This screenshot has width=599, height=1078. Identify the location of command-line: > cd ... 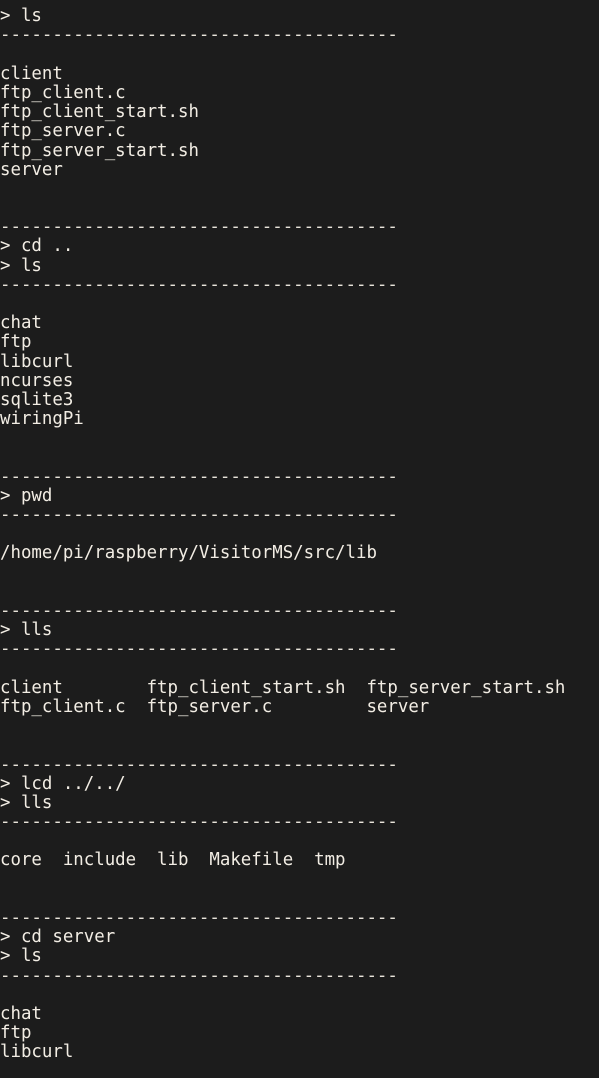
(37, 246).